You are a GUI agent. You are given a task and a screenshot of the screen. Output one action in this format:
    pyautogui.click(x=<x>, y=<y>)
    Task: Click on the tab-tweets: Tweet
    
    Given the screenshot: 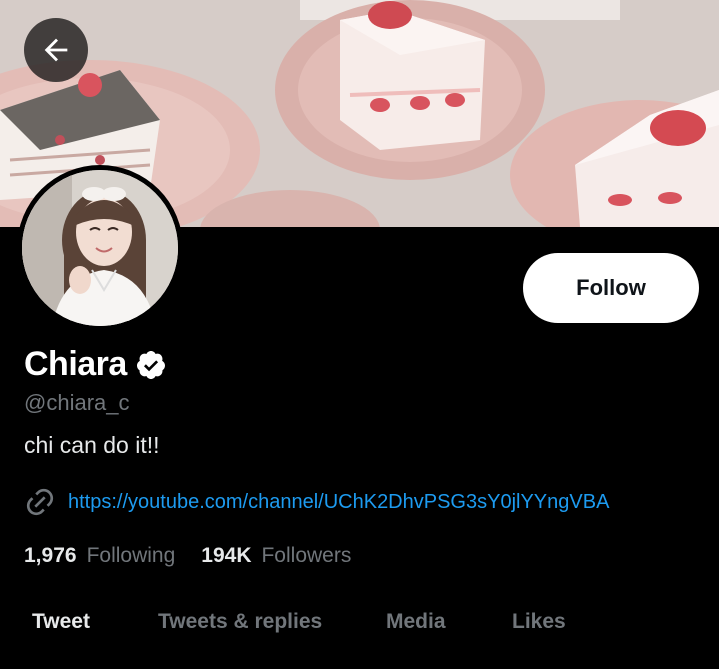 What is the action you would take?
    pyautogui.click(x=61, y=622)
    